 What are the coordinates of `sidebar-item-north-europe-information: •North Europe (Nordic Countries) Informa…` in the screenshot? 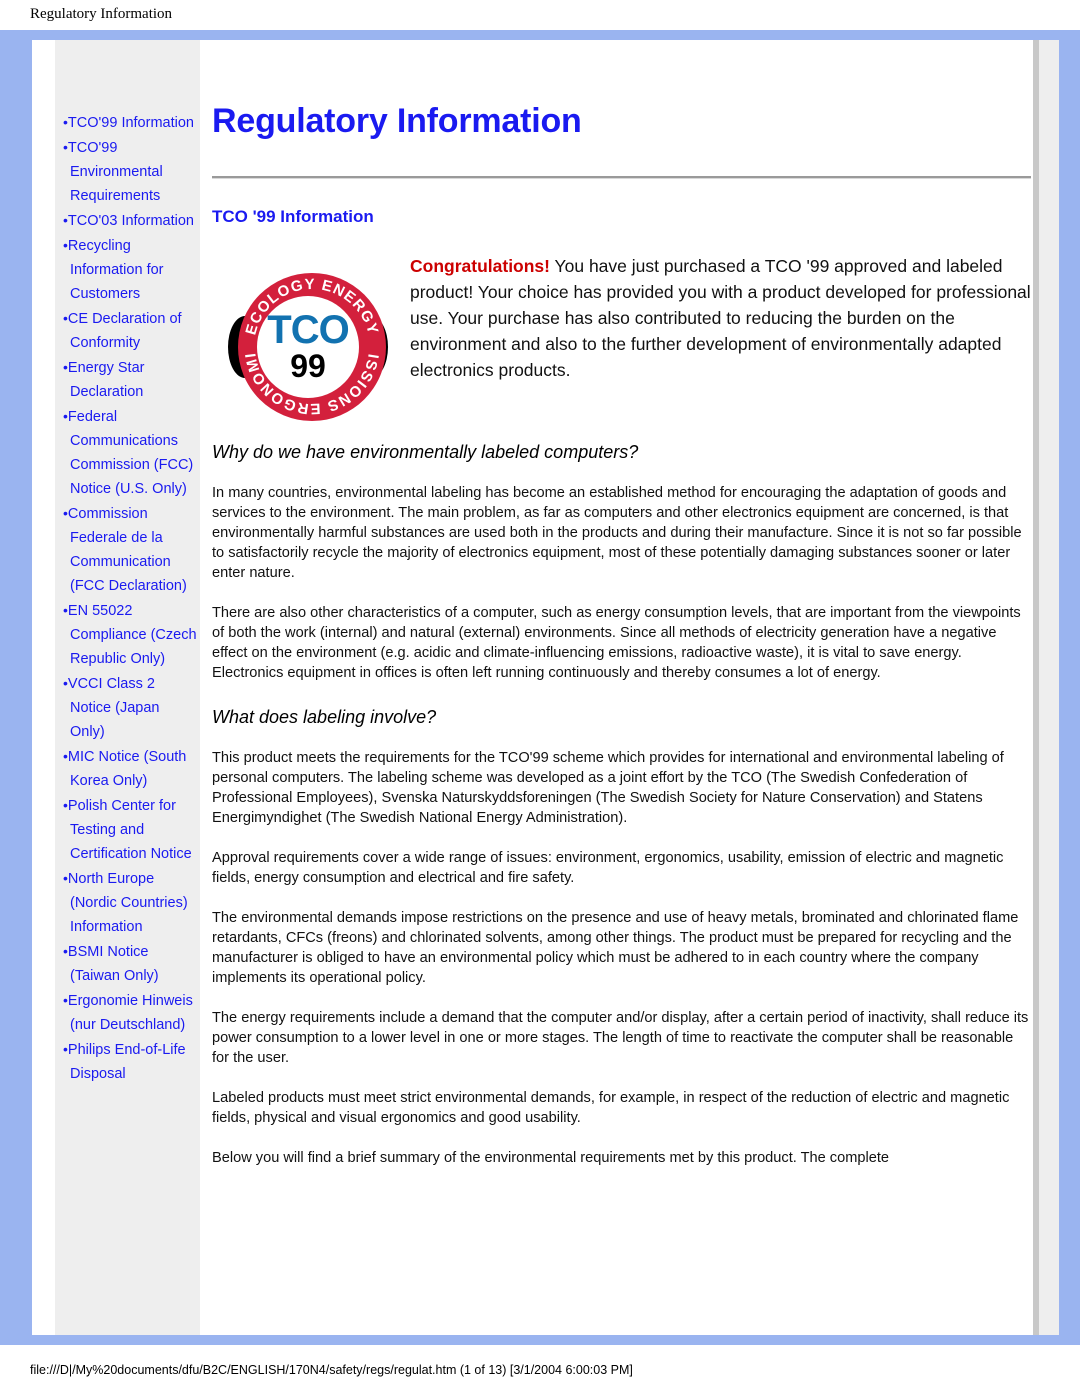 It's located at (130, 902).